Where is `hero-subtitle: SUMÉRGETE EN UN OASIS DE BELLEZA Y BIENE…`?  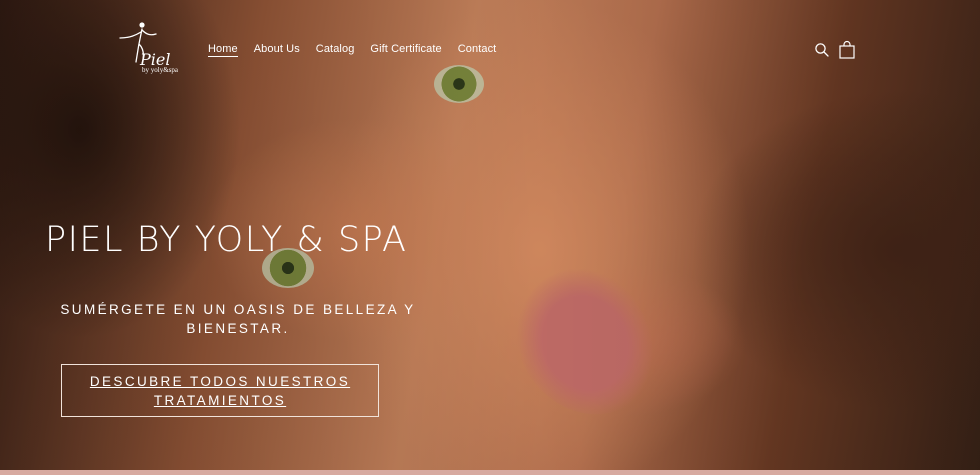 hero-subtitle: SUMÉRGETE EN UN OASIS DE BELLEZA Y BIENE… is located at coordinates (238, 319).